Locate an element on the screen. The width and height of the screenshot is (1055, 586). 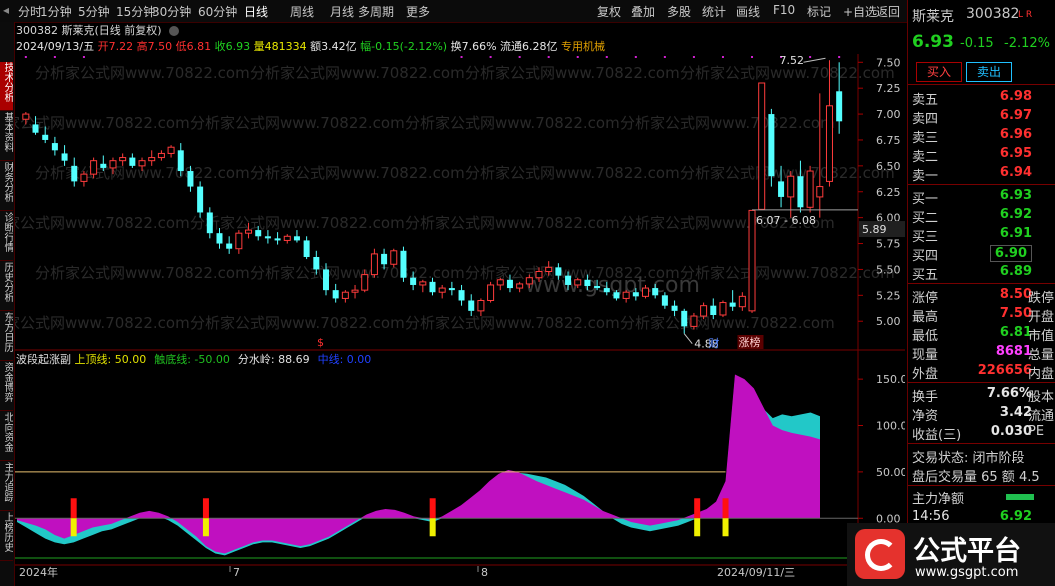
period-tab-4: 30分钟 is located at coordinates (171, 11).